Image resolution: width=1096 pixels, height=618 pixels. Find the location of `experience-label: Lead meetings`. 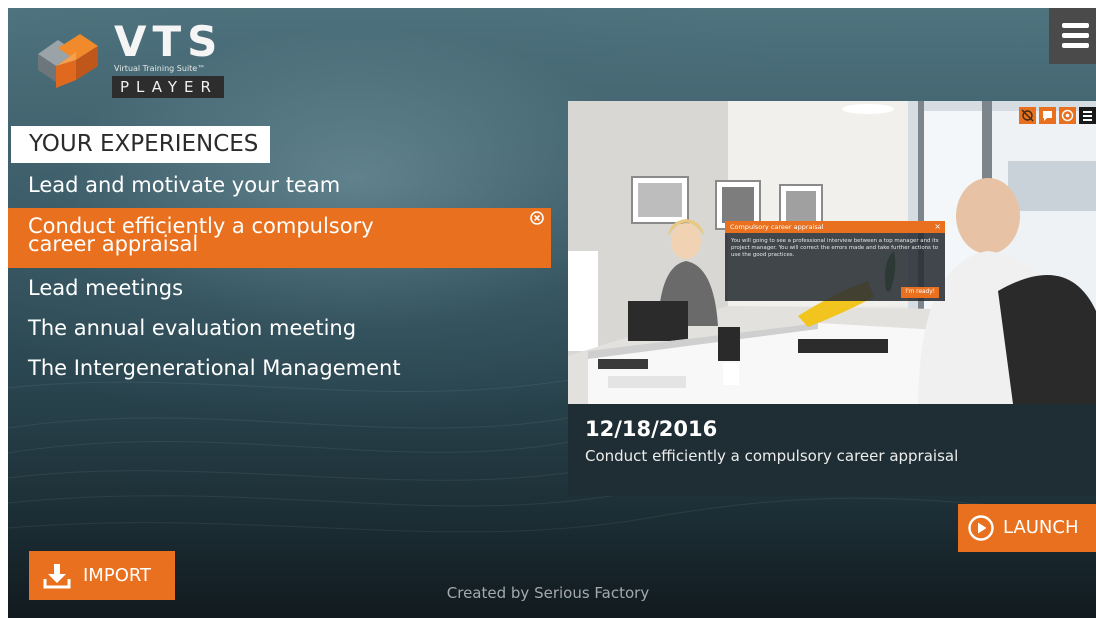

experience-label: Lead meetings is located at coordinates (106, 288).